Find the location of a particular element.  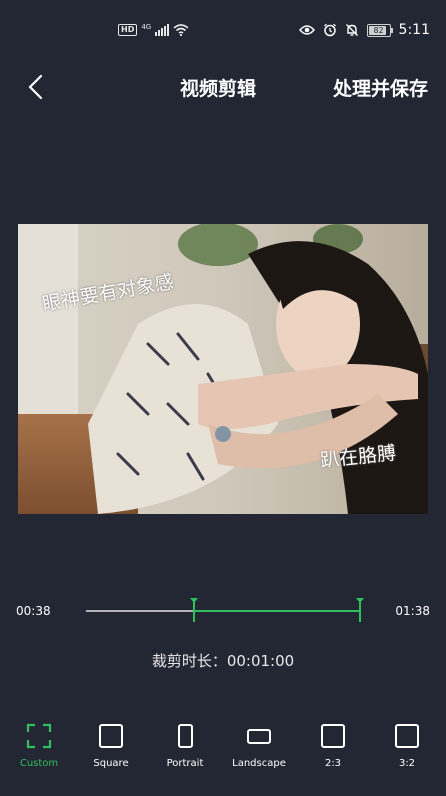

crop-free-icon is located at coordinates (39, 736).